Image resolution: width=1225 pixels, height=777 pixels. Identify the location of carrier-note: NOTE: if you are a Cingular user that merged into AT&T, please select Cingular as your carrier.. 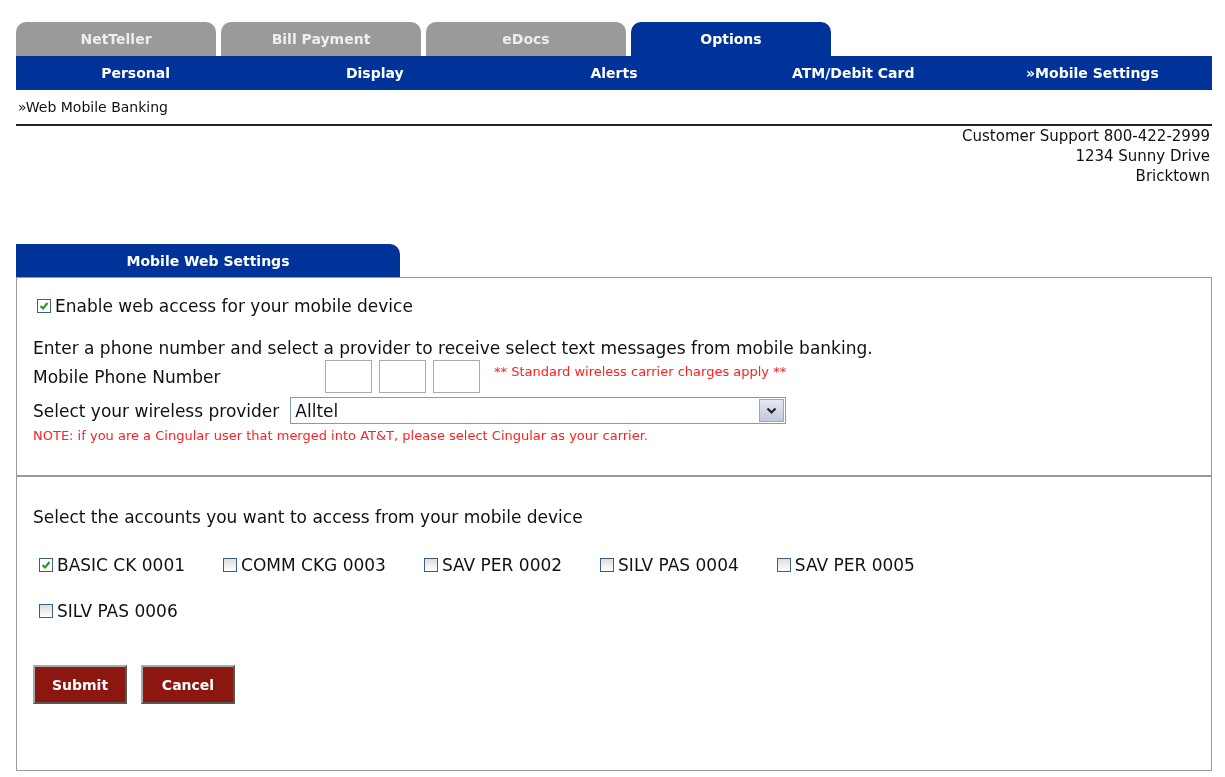
(341, 435).